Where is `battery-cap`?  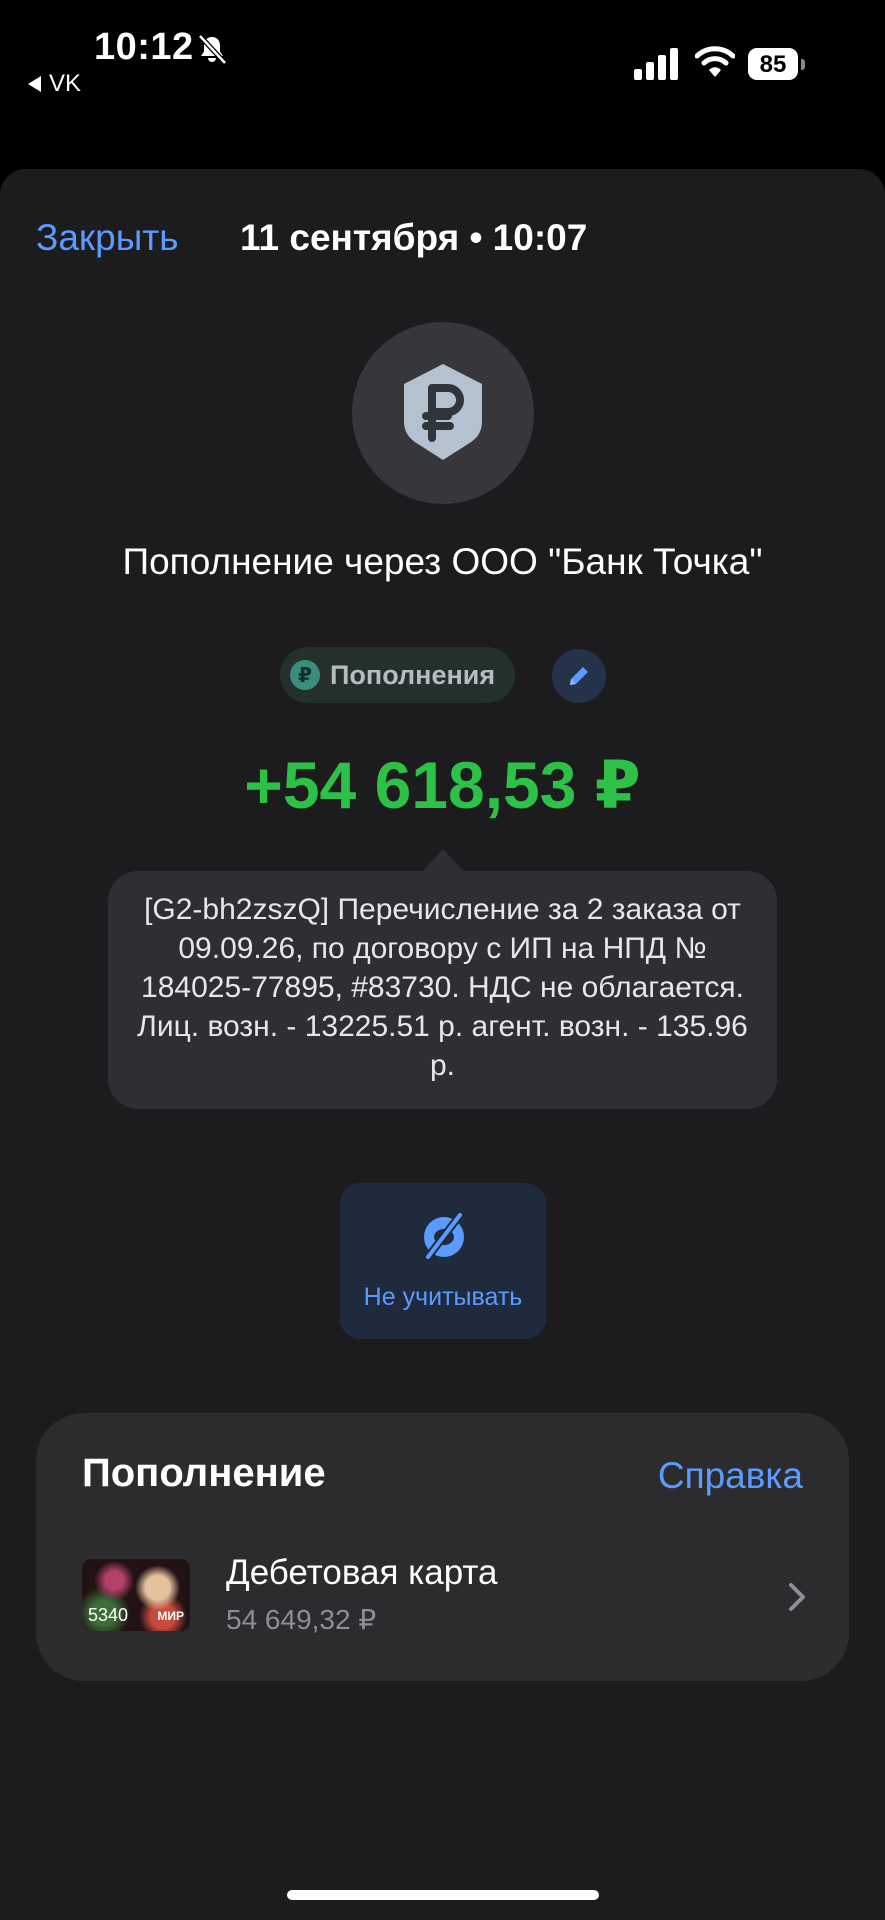
battery-cap is located at coordinates (803, 64).